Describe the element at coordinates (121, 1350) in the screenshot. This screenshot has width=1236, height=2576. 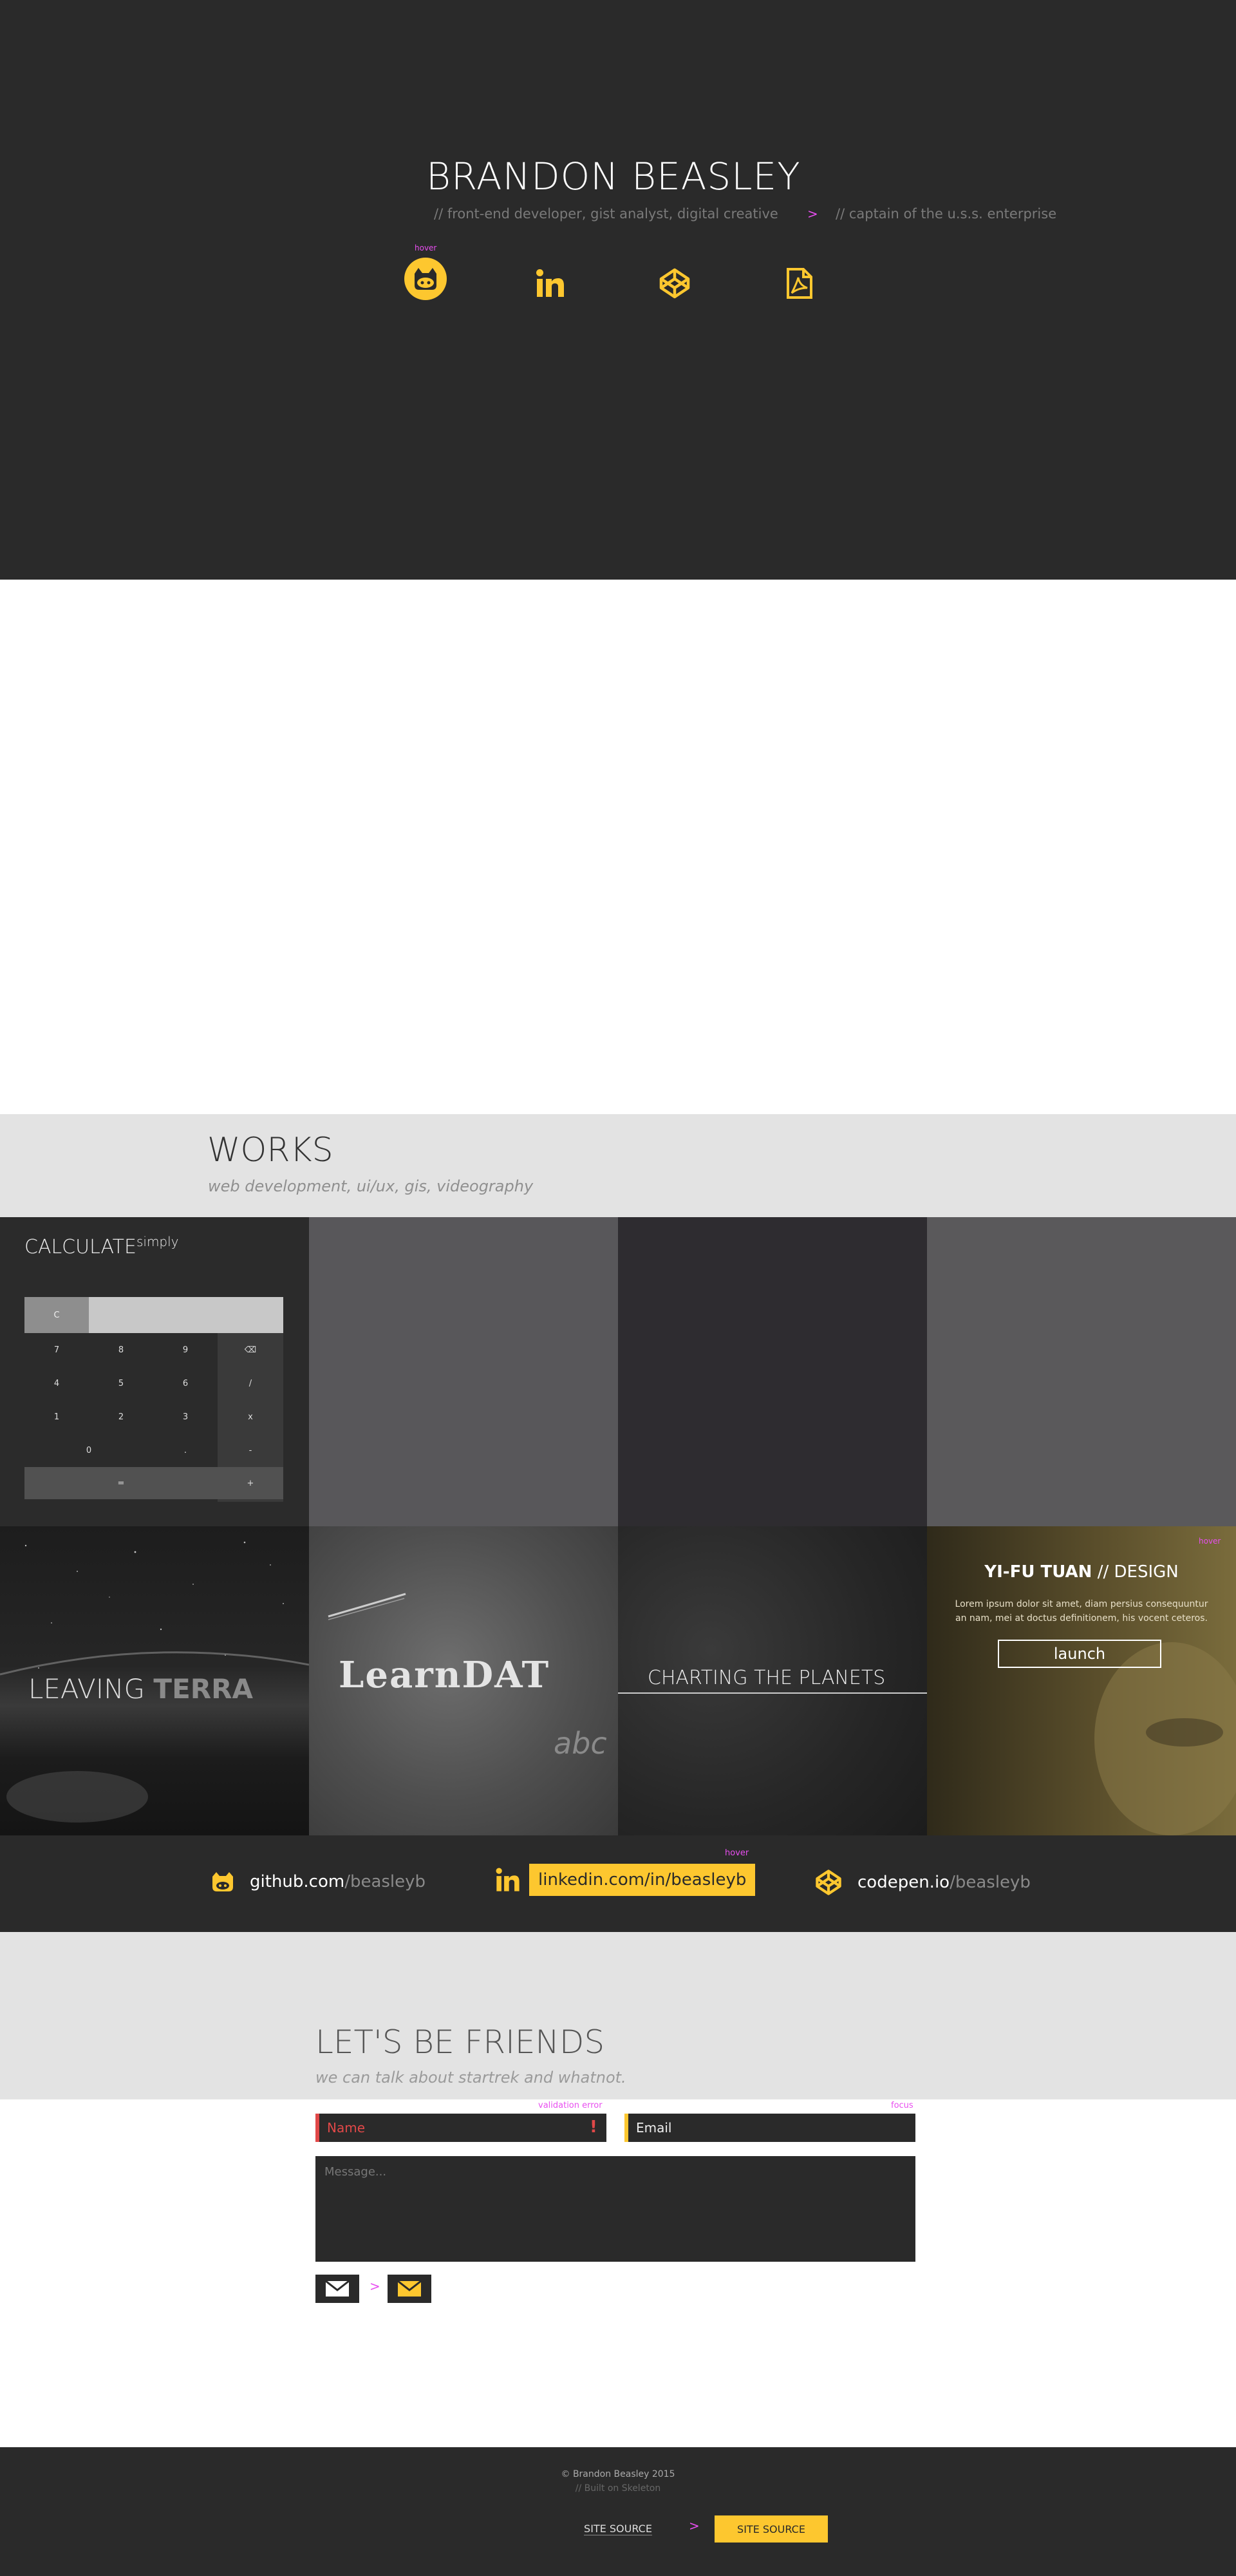
I see `calc-key-8: 8` at that location.